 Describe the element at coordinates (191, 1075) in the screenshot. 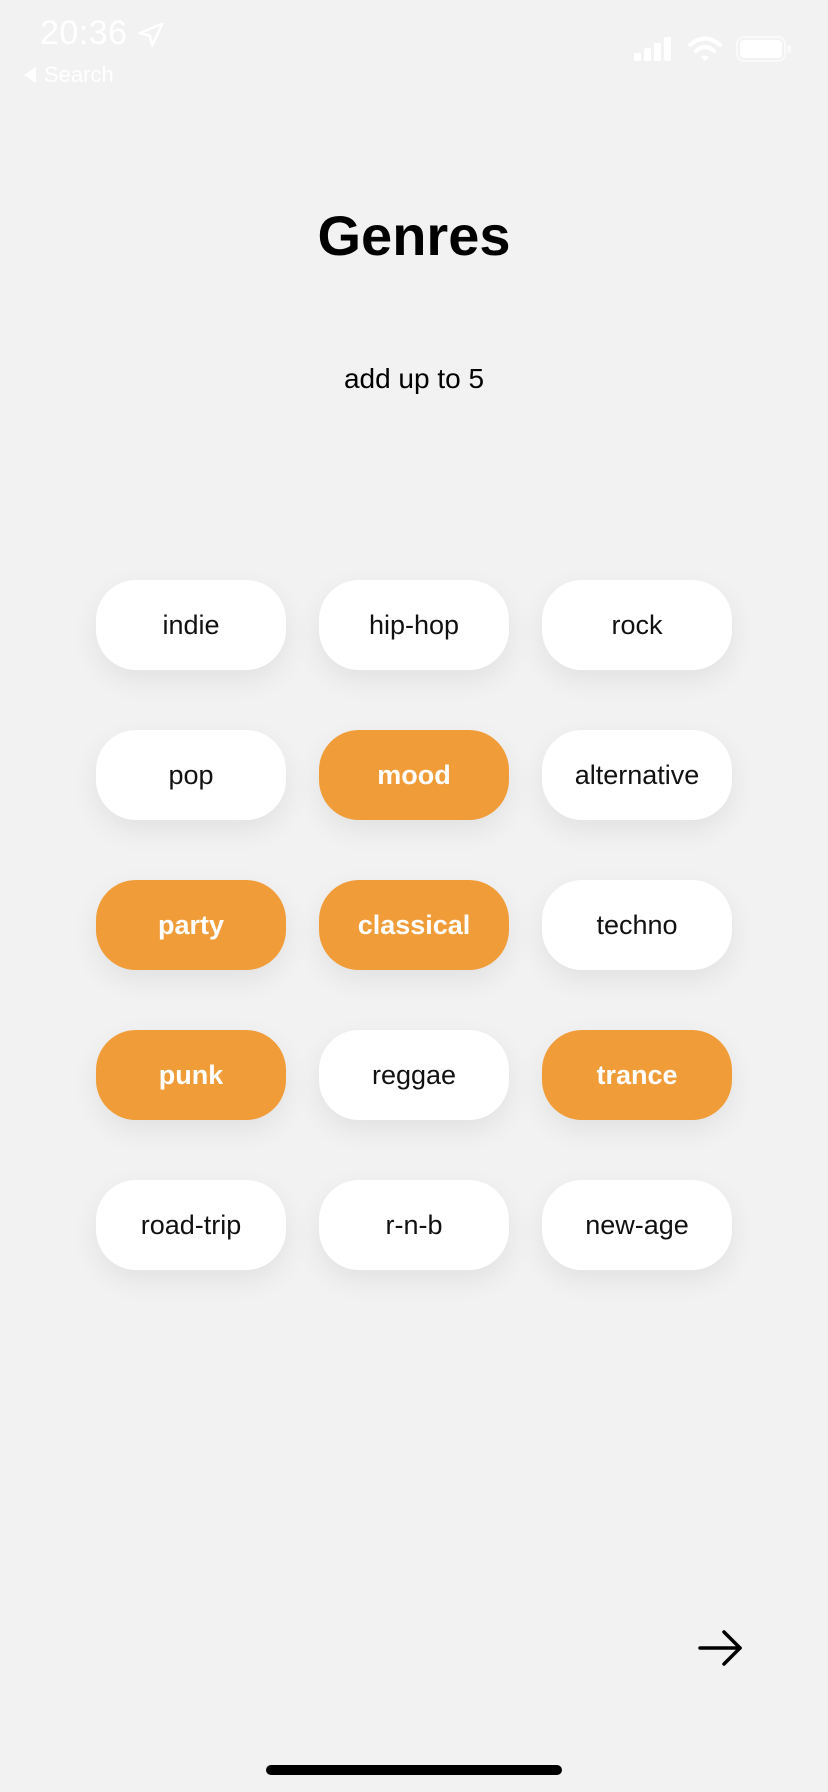

I see `genre-chip-selected: punk` at that location.